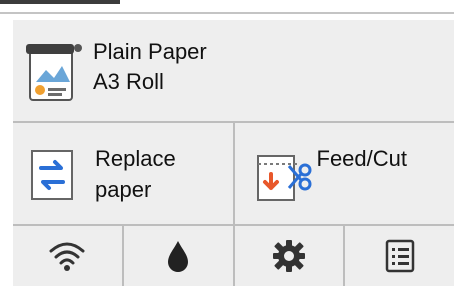 The height and width of the screenshot is (286, 454). What do you see at coordinates (60, 2) in the screenshot?
I see `header-partial` at bounding box center [60, 2].